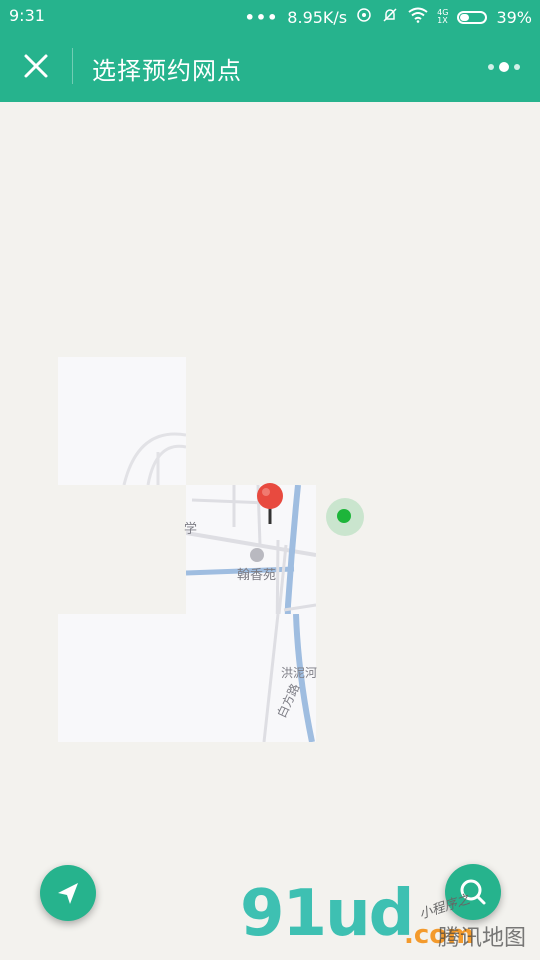 The height and width of the screenshot is (960, 540). I want to click on navigation-arrow-icon, so click(68, 893).